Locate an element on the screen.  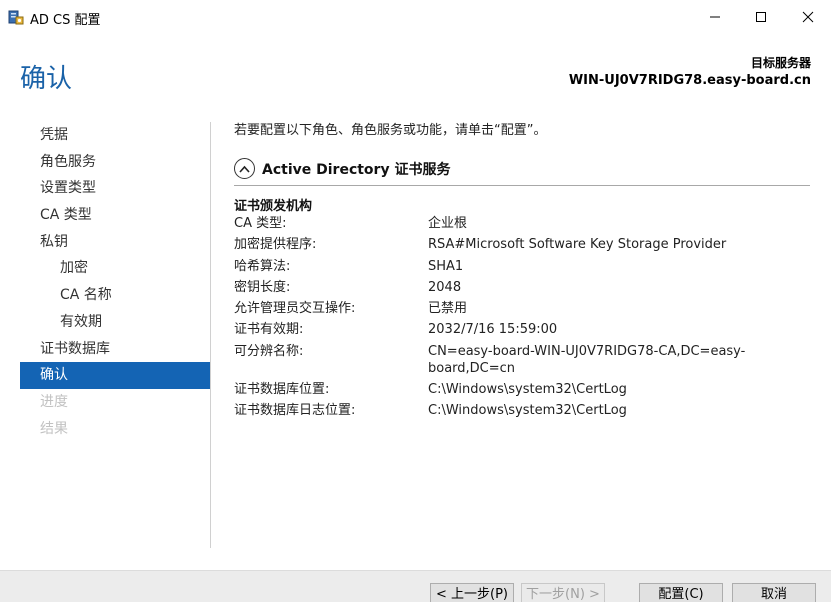
window-title: AD CS 配置 is located at coordinates (65, 20).